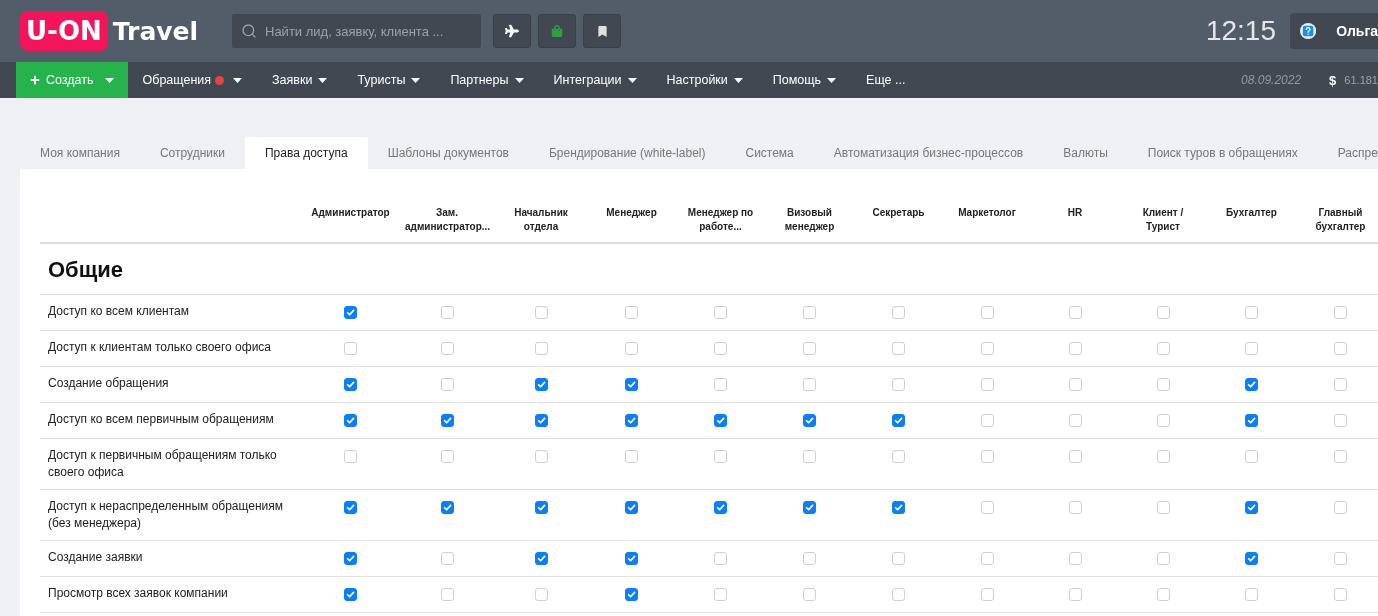 This screenshot has height=616, width=1378. What do you see at coordinates (1222, 153) in the screenshot?
I see `settings-tab: Поиск туров в обращениях` at bounding box center [1222, 153].